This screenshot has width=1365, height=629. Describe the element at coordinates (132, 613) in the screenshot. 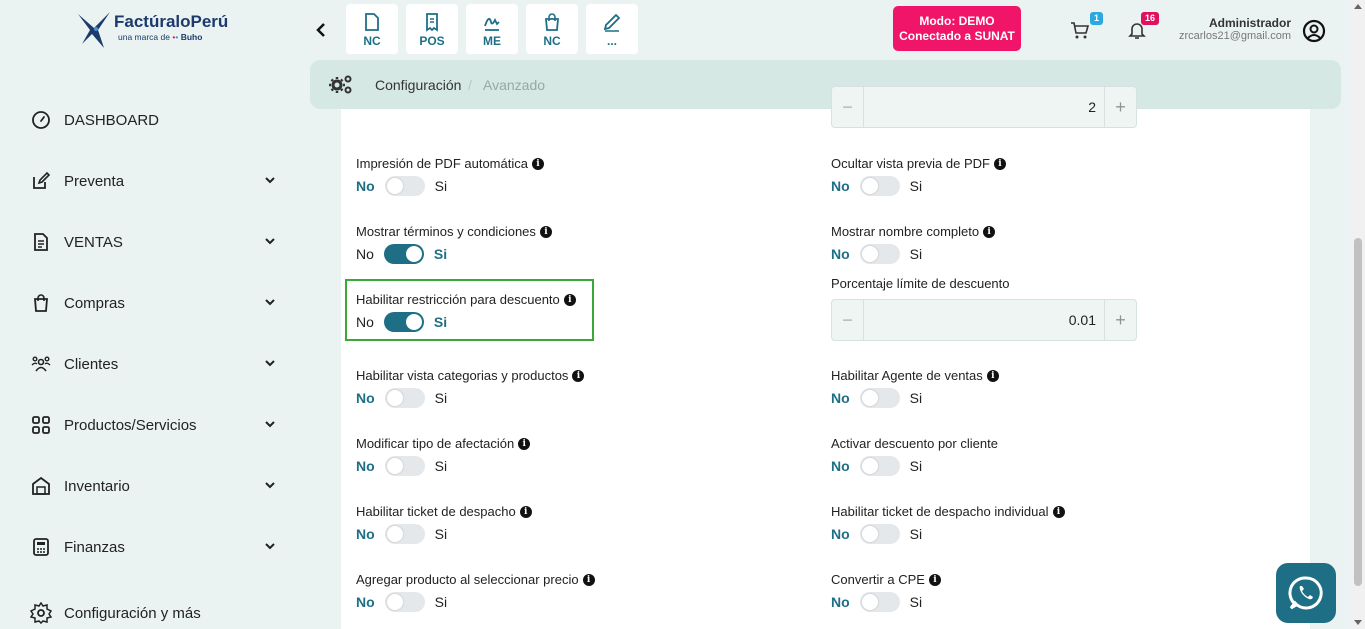

I see `sidebar-item-label: Configuración y más` at that location.